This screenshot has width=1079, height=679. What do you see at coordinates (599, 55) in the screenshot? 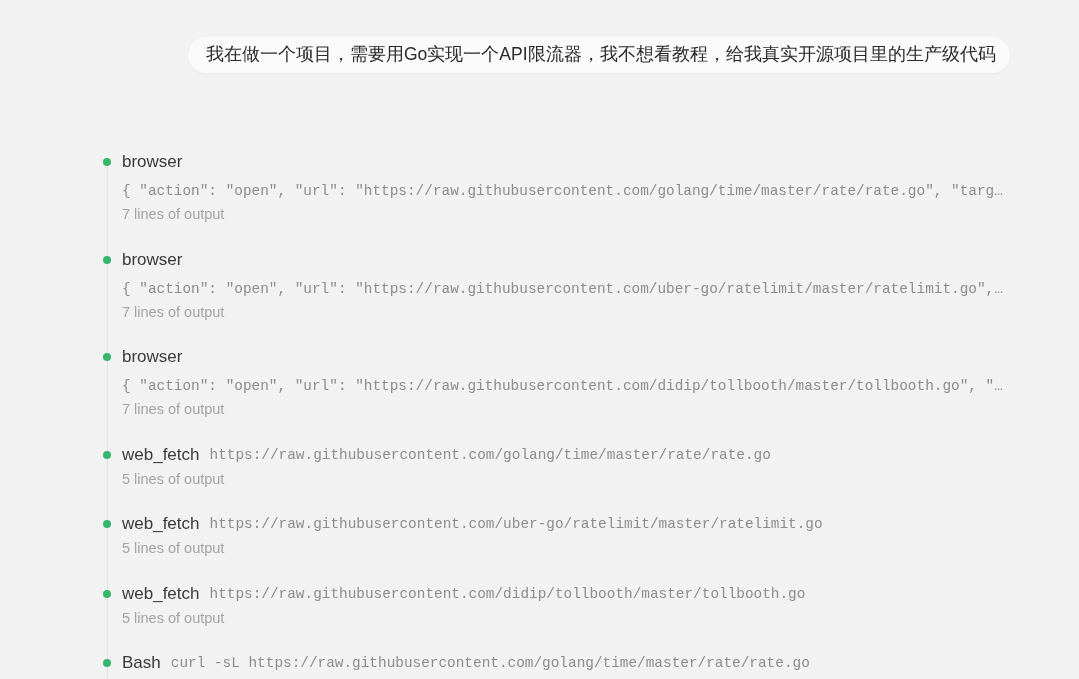
I see `user-message: 我在做一个项目，需要用Go实现一个API限流器，我不想看教程，给我真实开源项目里的生产级代码` at bounding box center [599, 55].